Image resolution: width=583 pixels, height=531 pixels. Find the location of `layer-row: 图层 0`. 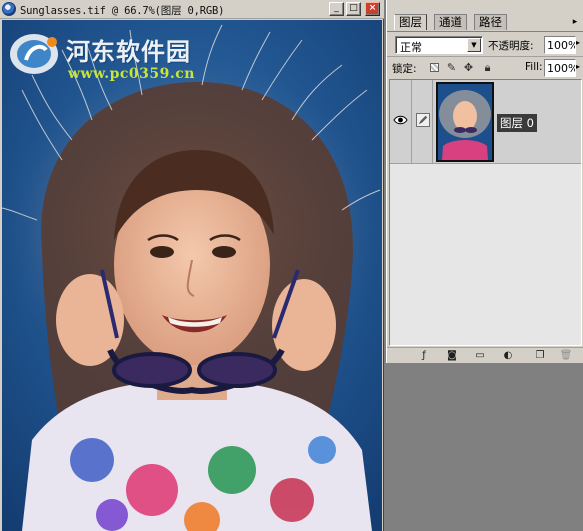

layer-row: 图层 0 is located at coordinates (485, 122).